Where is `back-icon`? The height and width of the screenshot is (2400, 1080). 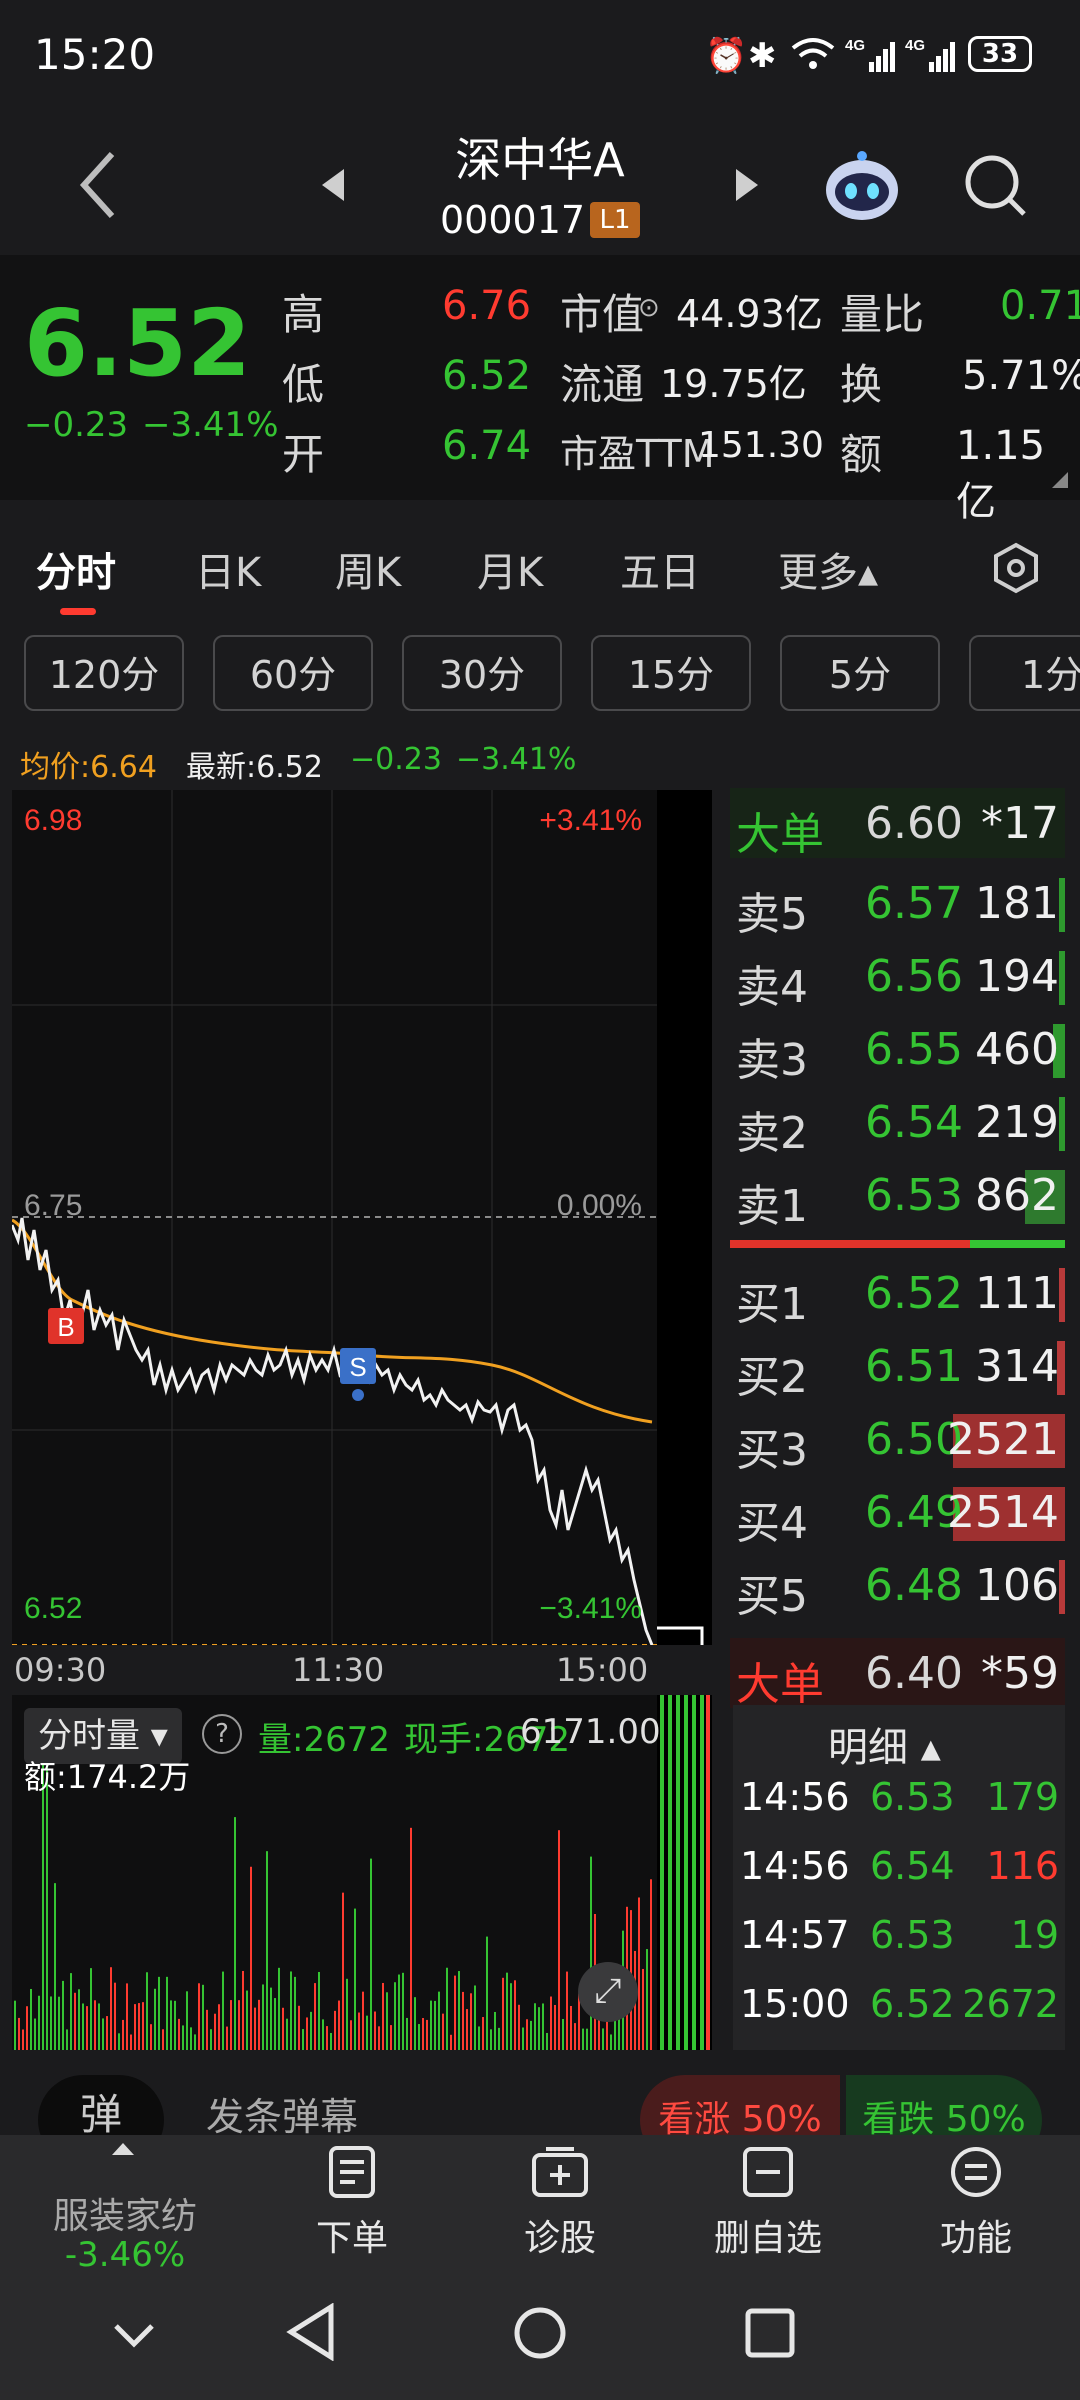
back-icon is located at coordinates (98, 185).